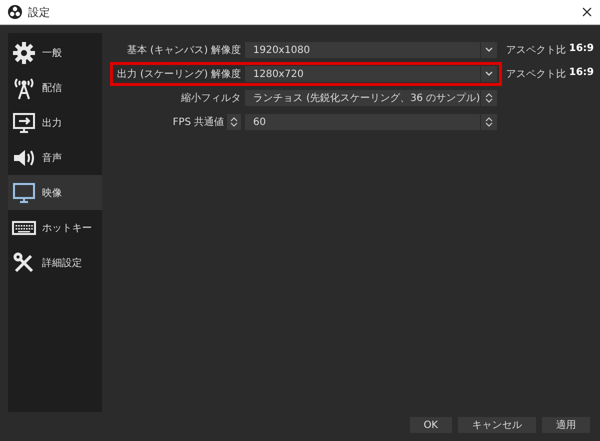 The height and width of the screenshot is (441, 600). I want to click on setting-label: 基本 (キャンバス) 解像度, so click(184, 50).